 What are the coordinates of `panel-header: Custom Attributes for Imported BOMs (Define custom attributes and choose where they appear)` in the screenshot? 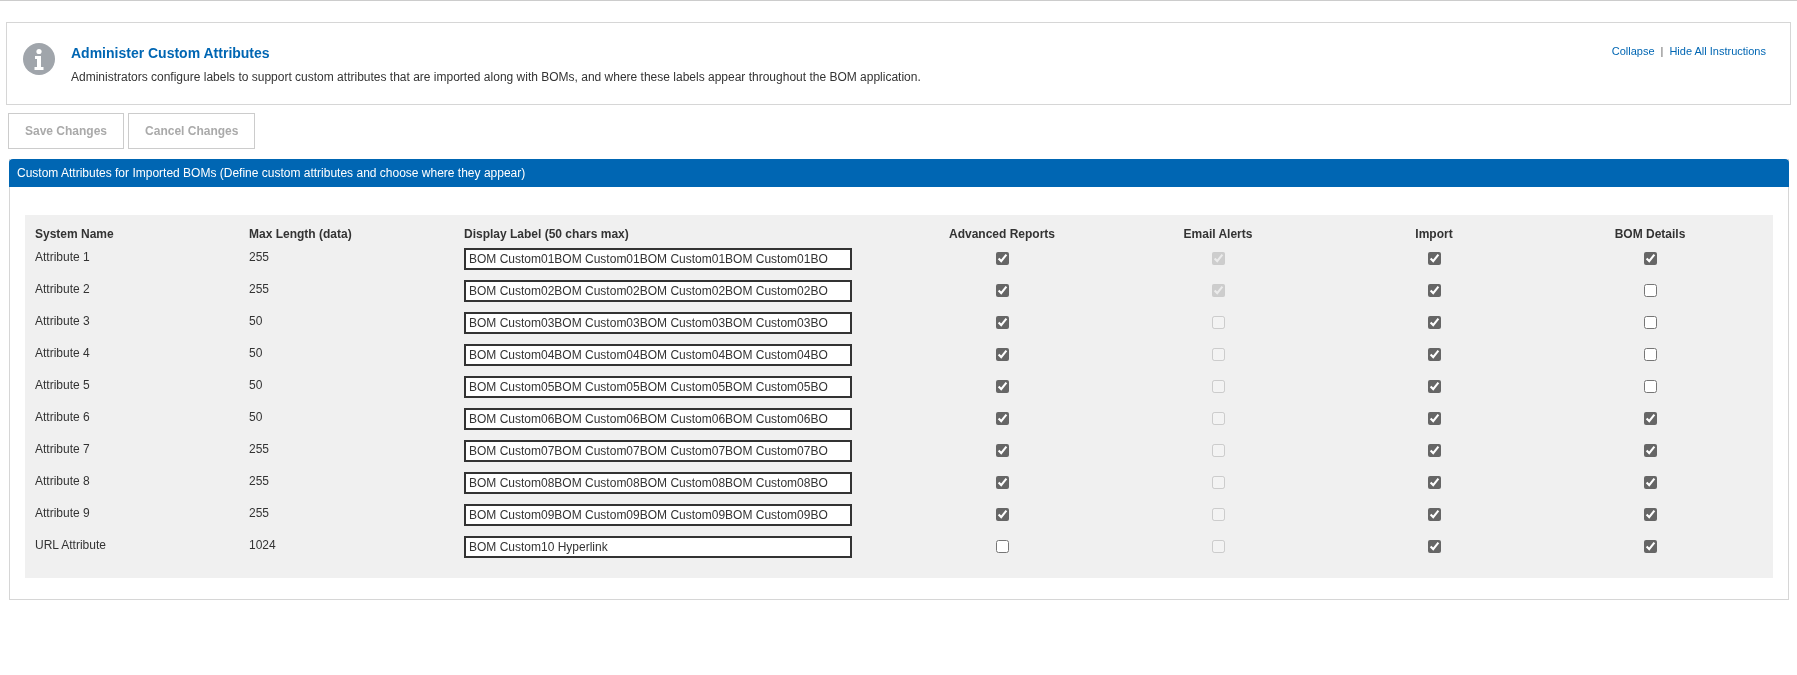 It's located at (899, 173).